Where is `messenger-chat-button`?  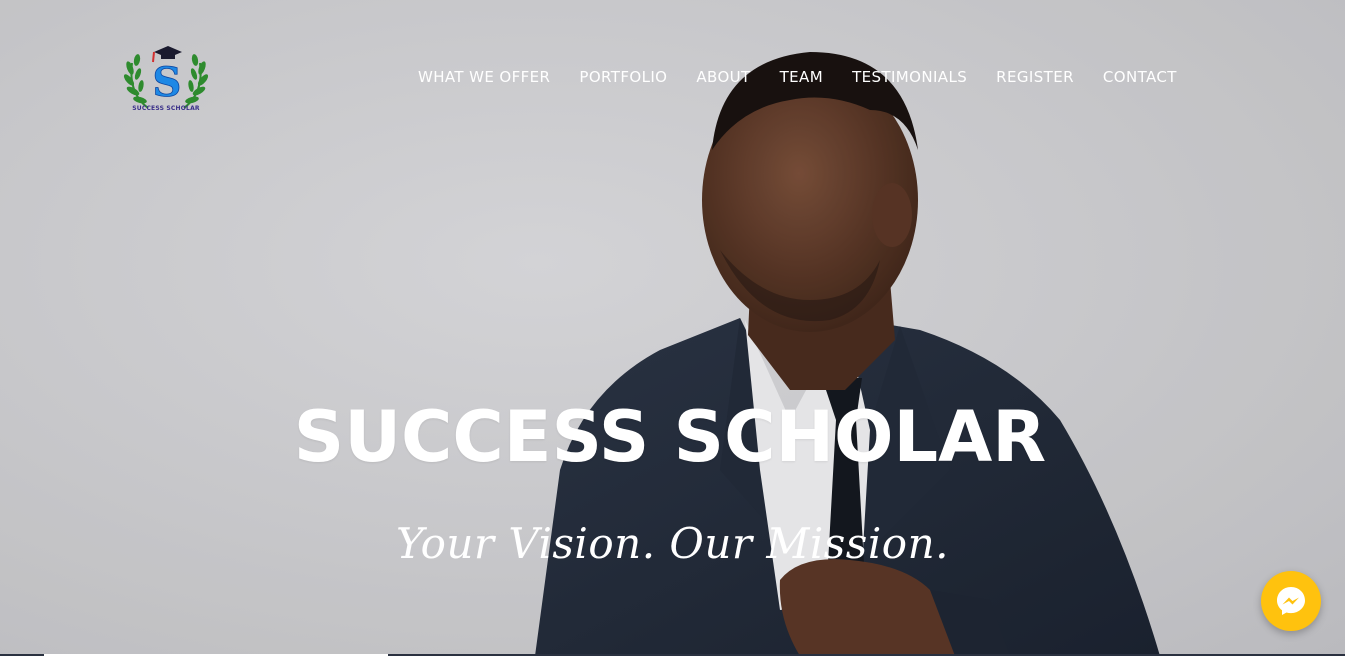 messenger-chat-button is located at coordinates (1291, 601).